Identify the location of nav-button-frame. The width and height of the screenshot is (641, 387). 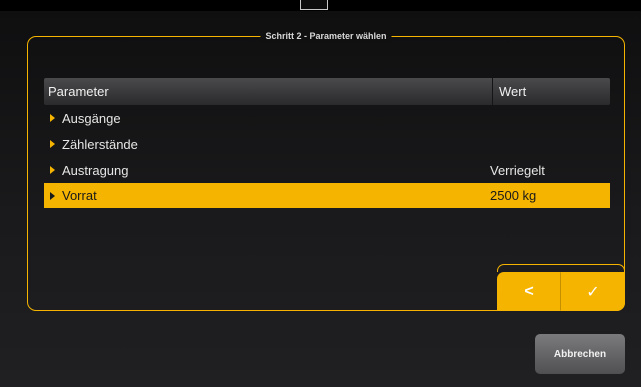
(561, 268).